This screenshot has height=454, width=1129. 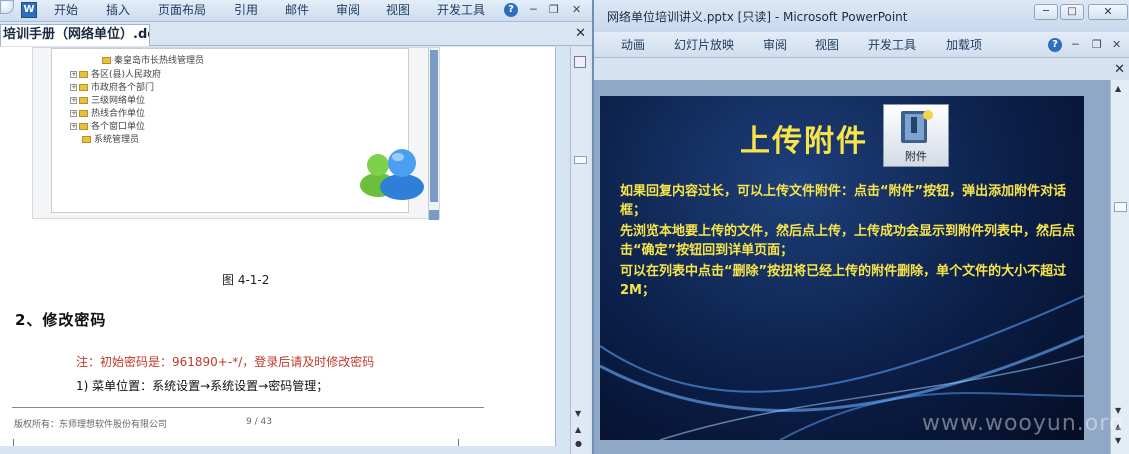 I want to click on footer-copyright: 版权所有：东师理想软件股份有限公司, so click(x=91, y=425).